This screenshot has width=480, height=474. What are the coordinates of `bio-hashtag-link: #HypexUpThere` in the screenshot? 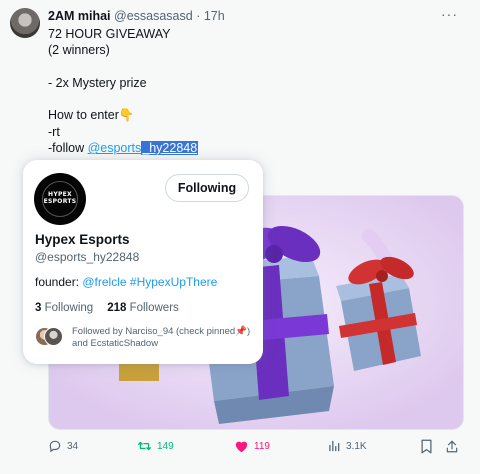 It's located at (173, 282).